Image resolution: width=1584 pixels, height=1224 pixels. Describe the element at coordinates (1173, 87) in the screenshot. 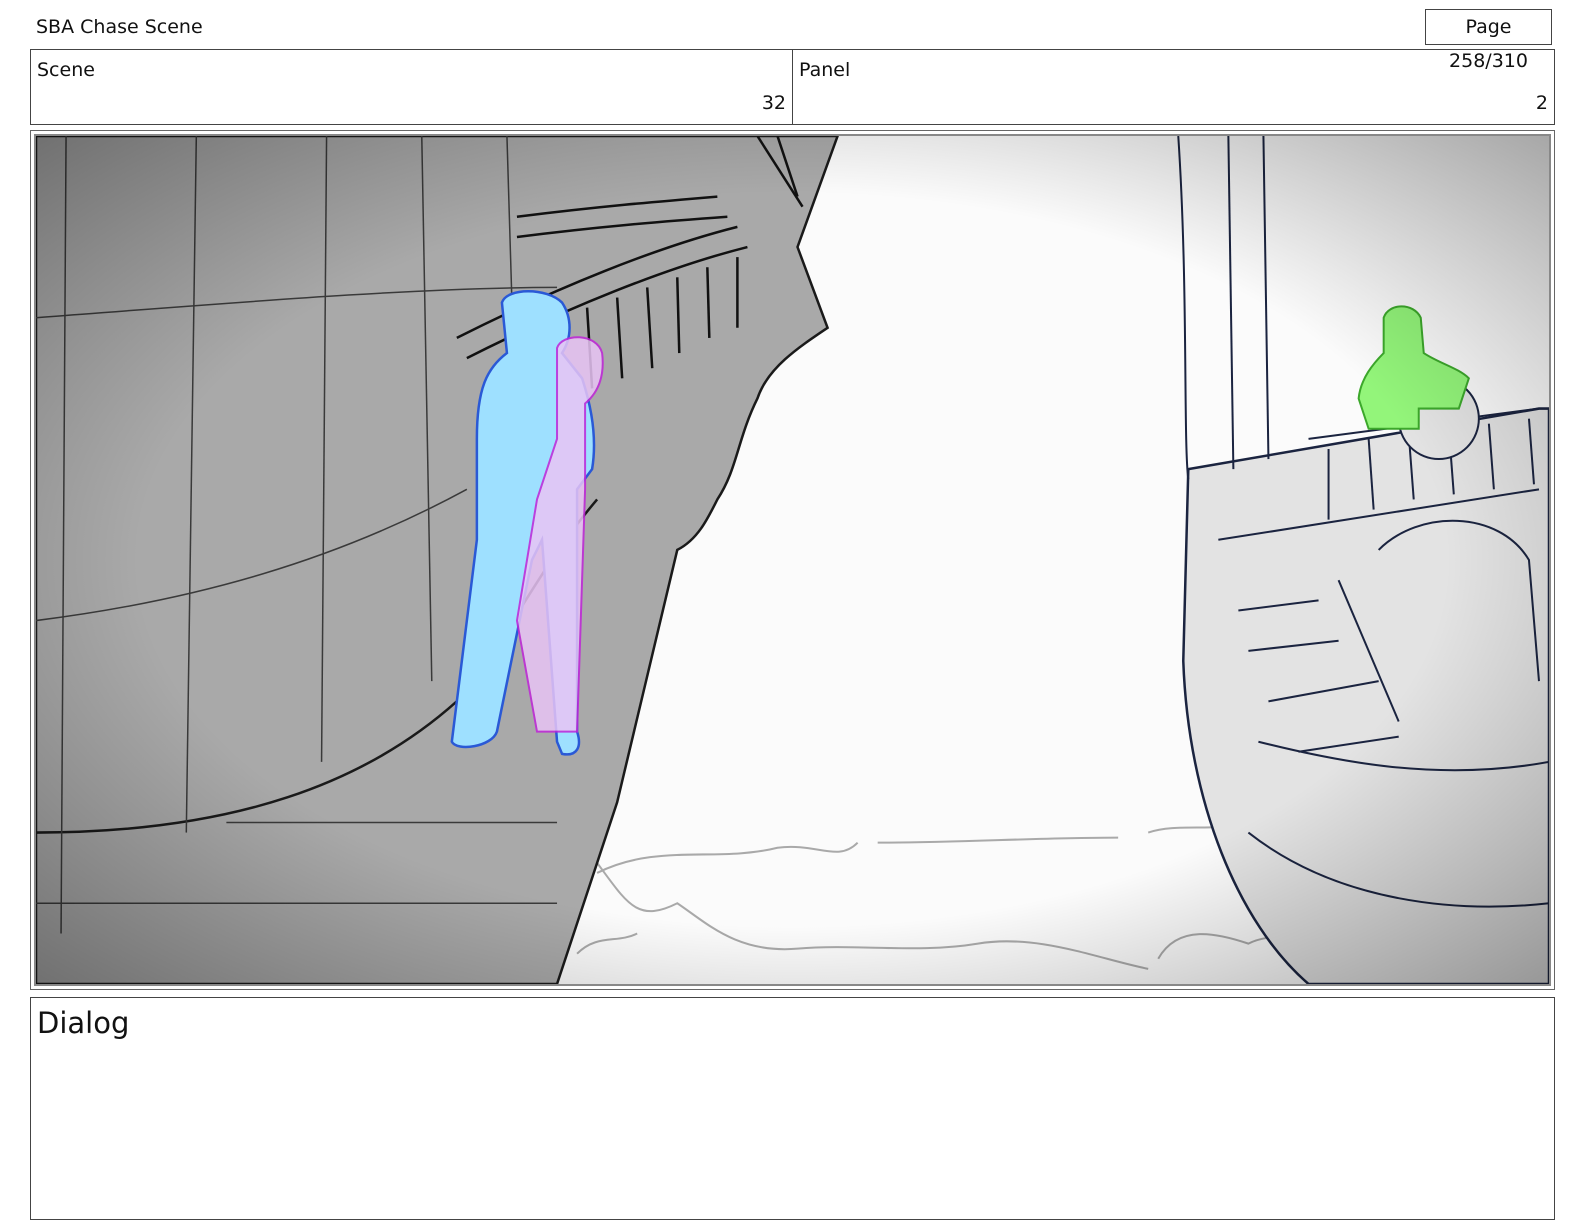

I see `panel-cell: Panel 2` at that location.